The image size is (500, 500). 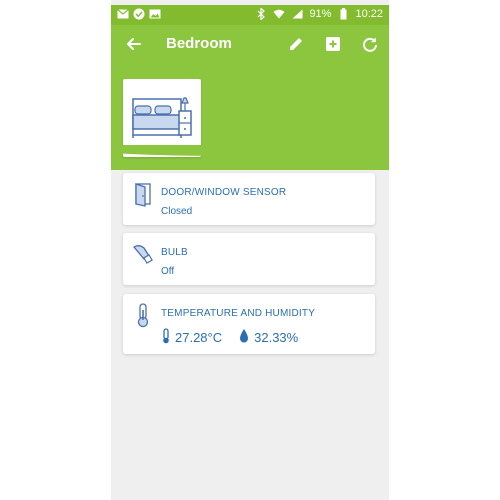 I want to click on device-card-bulb: BULB Off, so click(x=249, y=259).